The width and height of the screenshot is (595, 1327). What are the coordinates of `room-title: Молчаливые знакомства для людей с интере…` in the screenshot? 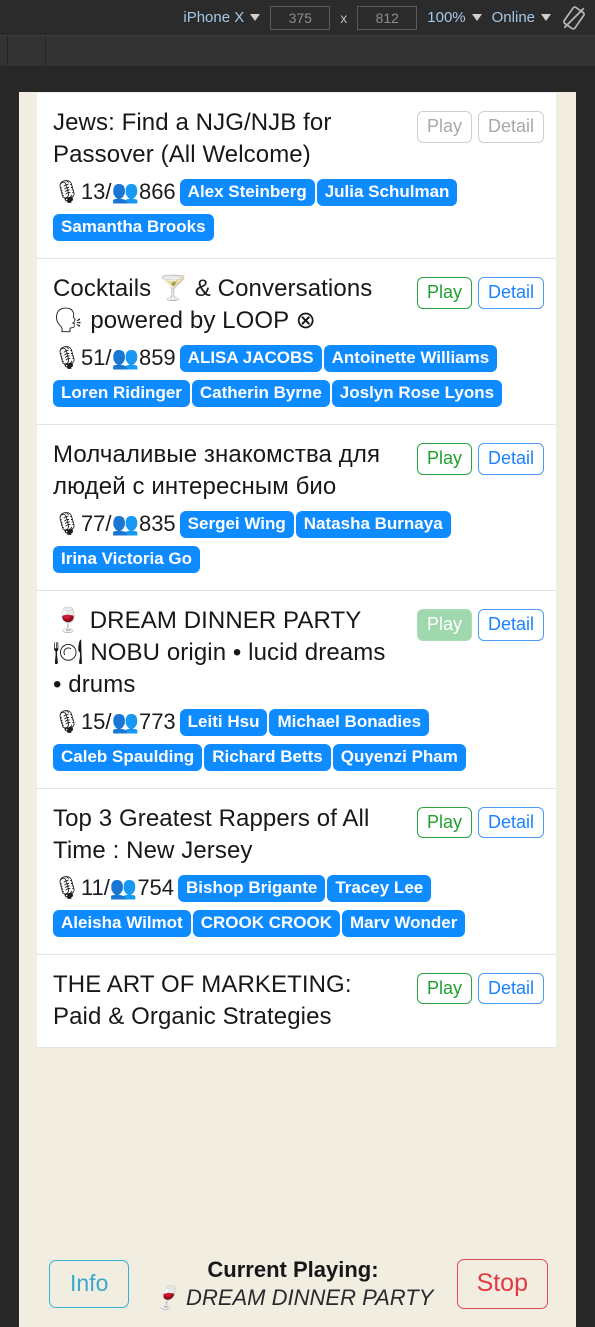 It's located at (217, 470).